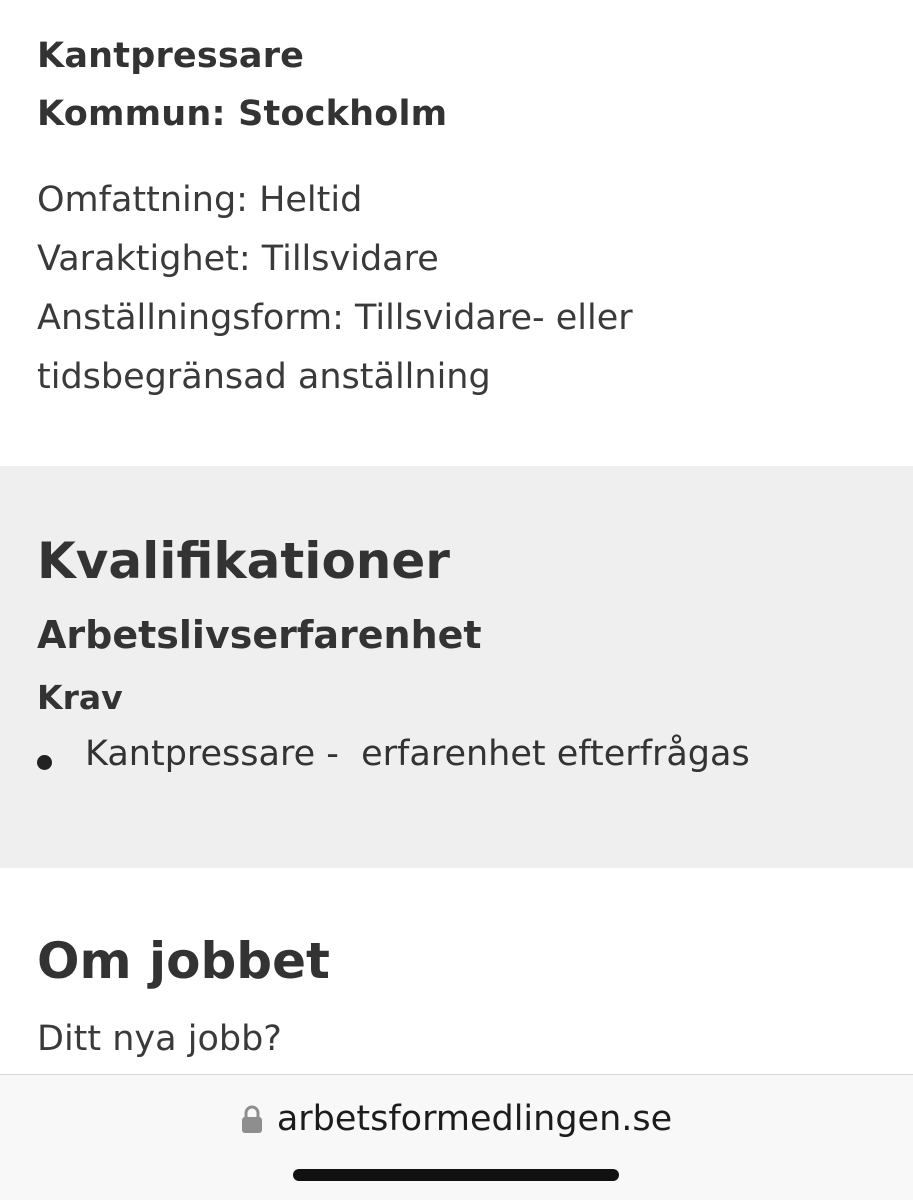 This screenshot has height=1200, width=913. What do you see at coordinates (417, 754) in the screenshot?
I see `requirement-item-text: Kantpressare - erfarenhet efterfrågas` at bounding box center [417, 754].